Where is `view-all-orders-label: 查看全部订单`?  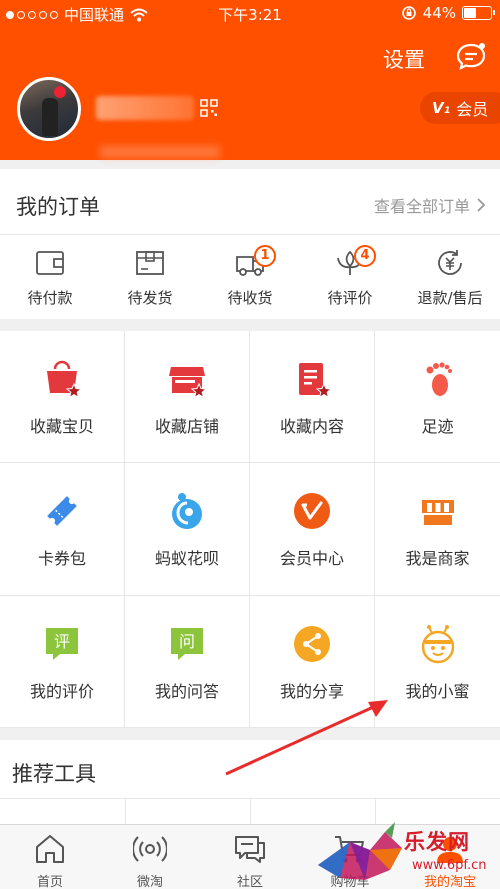 view-all-orders-label: 查看全部订单 is located at coordinates (421, 206).